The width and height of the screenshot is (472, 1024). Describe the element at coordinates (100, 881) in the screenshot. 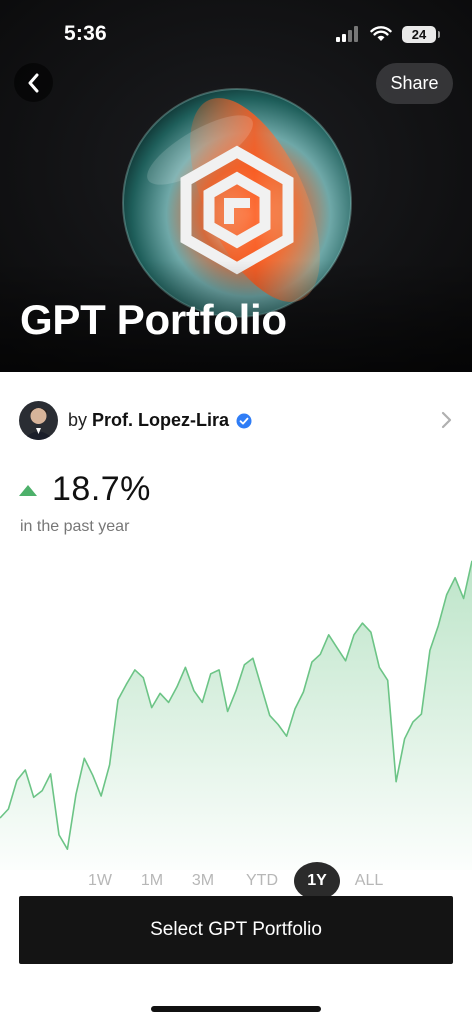

I see `range-tab-1w: 1W` at that location.